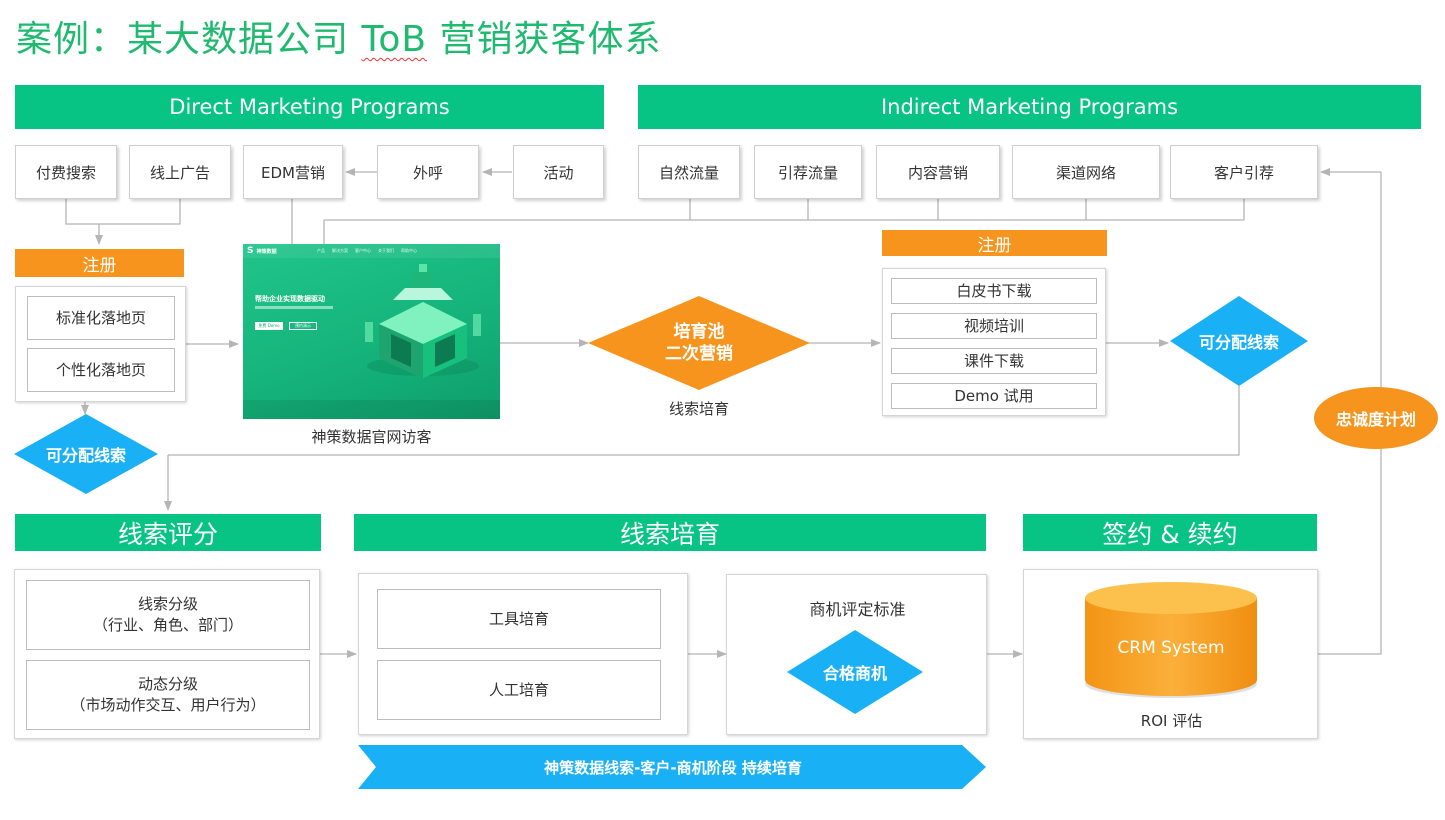 The width and height of the screenshot is (1445, 820). I want to click on nurturing-tool-based: 工具培育, so click(519, 619).